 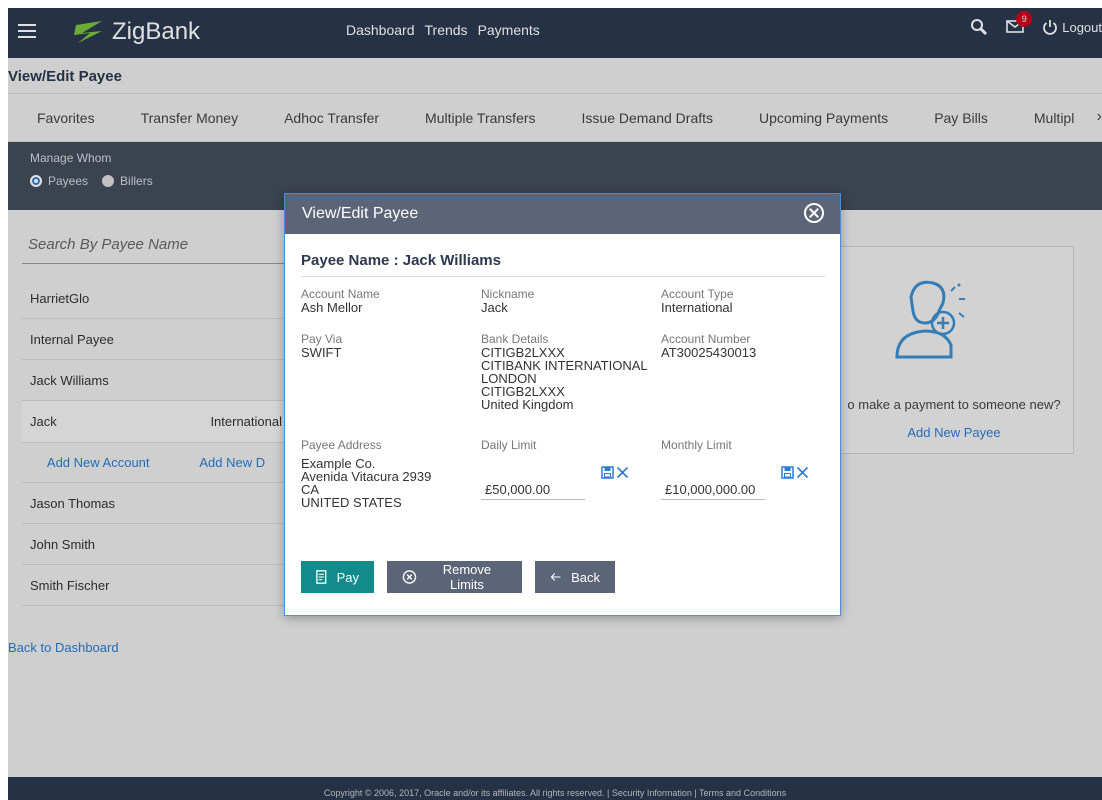 I want to click on payee-address-label: Payee Address, so click(x=341, y=445).